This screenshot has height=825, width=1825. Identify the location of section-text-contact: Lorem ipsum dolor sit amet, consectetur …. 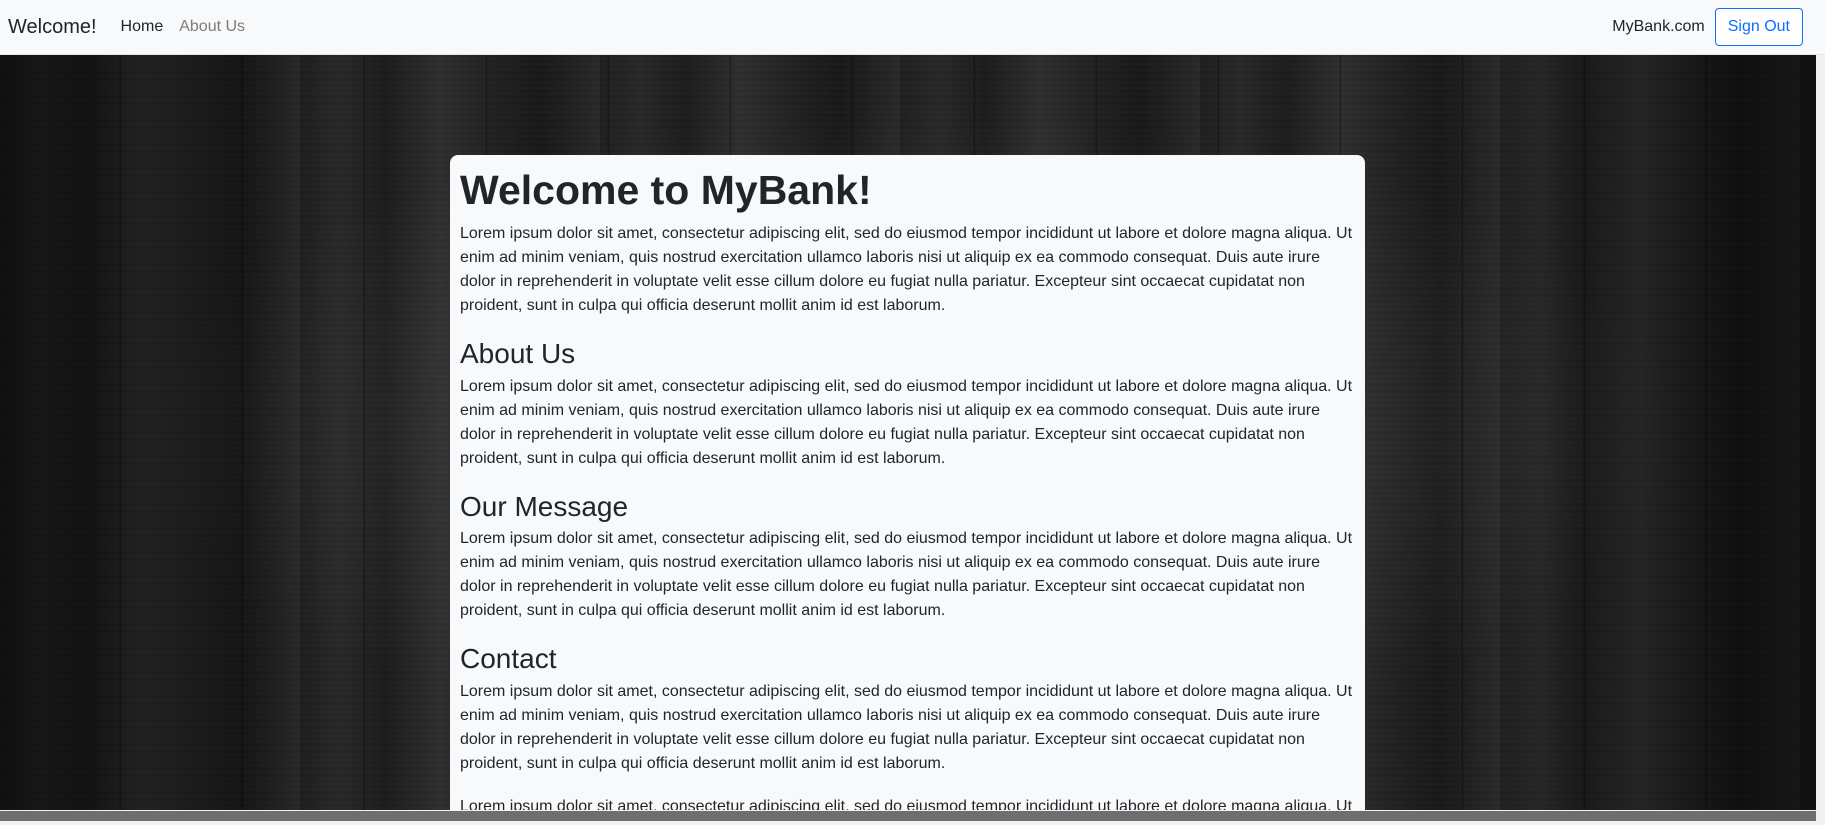
(906, 727).